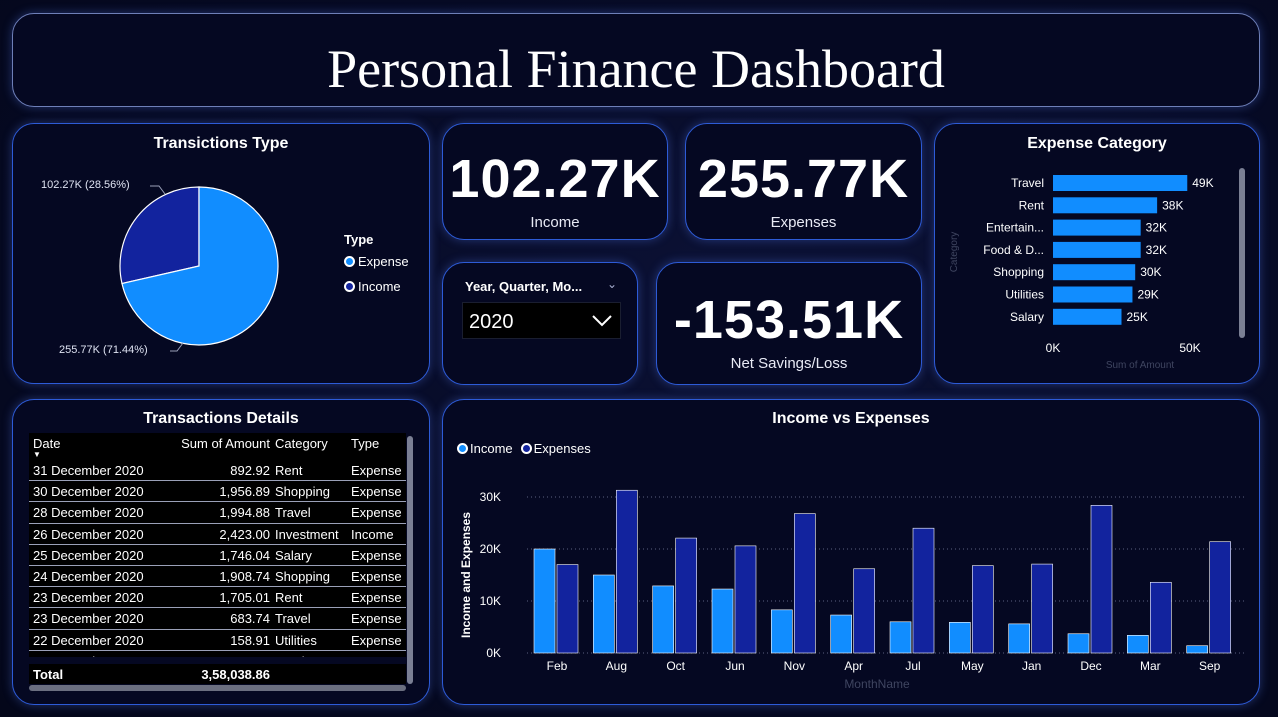  Describe the element at coordinates (217, 513) in the screenshot. I see `table-row: 28 December 2020 1,994.88 Travel Expense` at that location.